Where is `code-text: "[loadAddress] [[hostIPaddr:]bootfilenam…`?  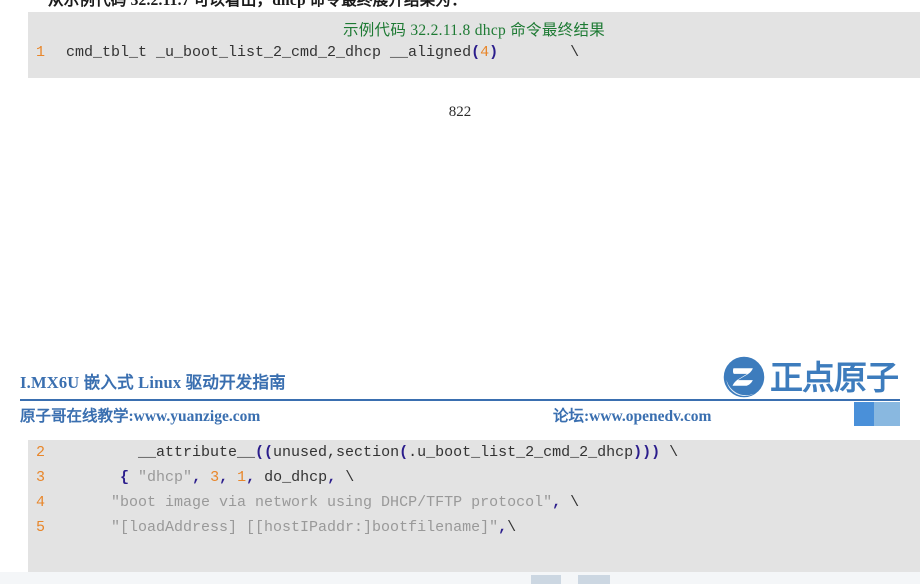
code-text: "[loadAddress] [[hostIPaddr:]bootfilenam… is located at coordinates (493, 527).